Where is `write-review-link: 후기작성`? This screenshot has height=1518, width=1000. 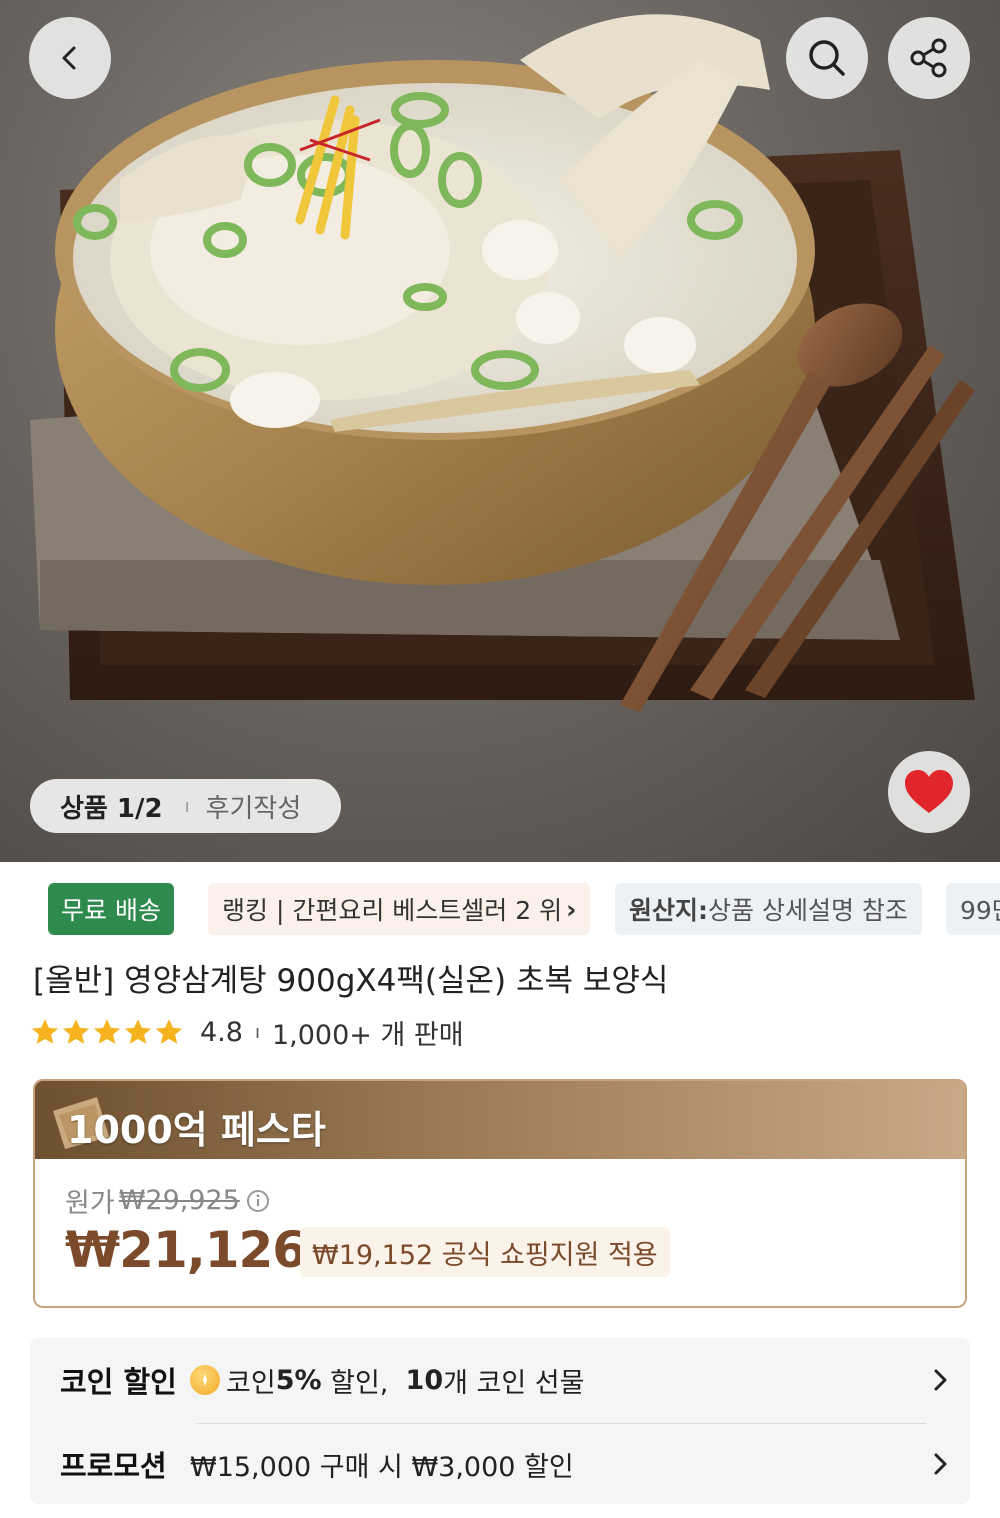 write-review-link: 후기작성 is located at coordinates (254, 806).